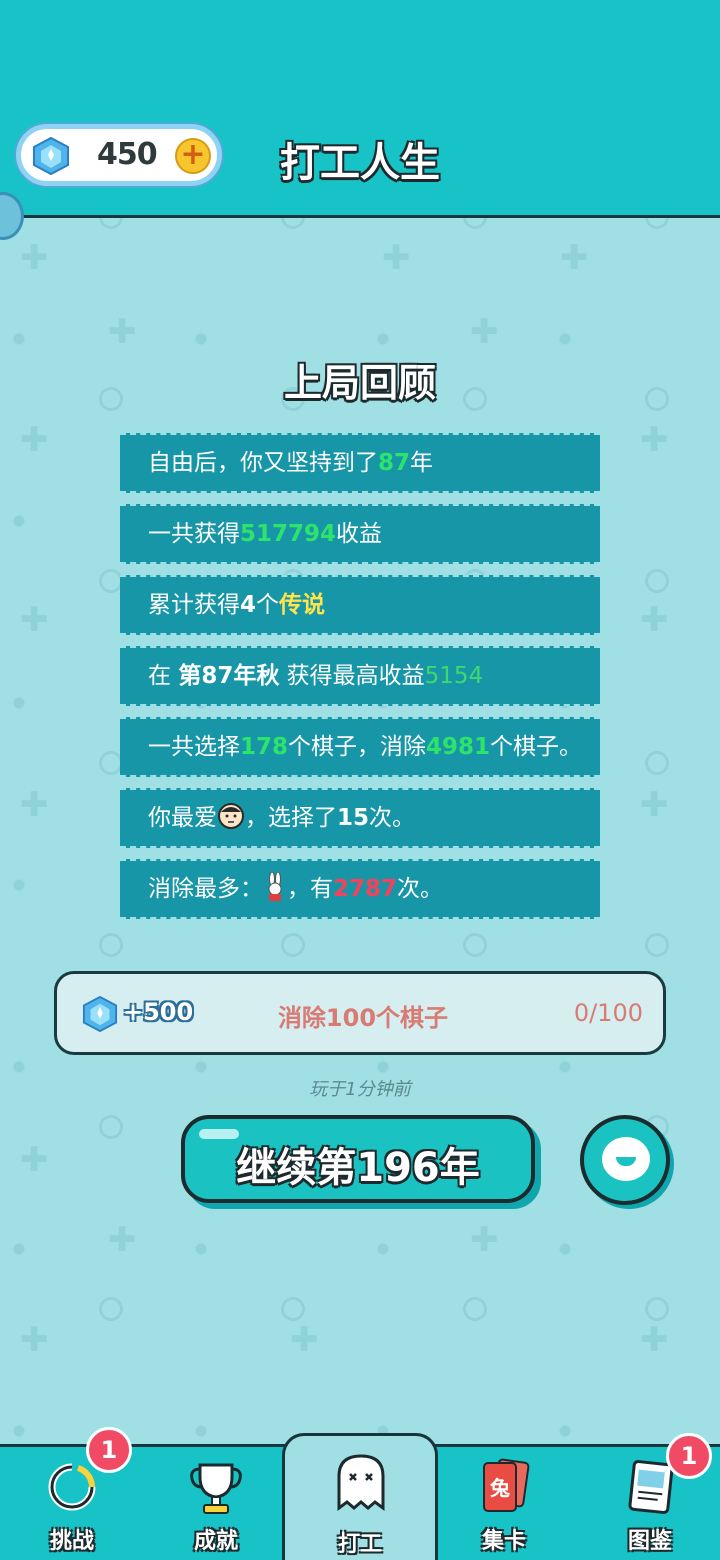 Image resolution: width=720 pixels, height=1560 pixels. What do you see at coordinates (360, 889) in the screenshot?
I see `review-row-most-eliminated: 消除最多： ，有2787次。` at bounding box center [360, 889].